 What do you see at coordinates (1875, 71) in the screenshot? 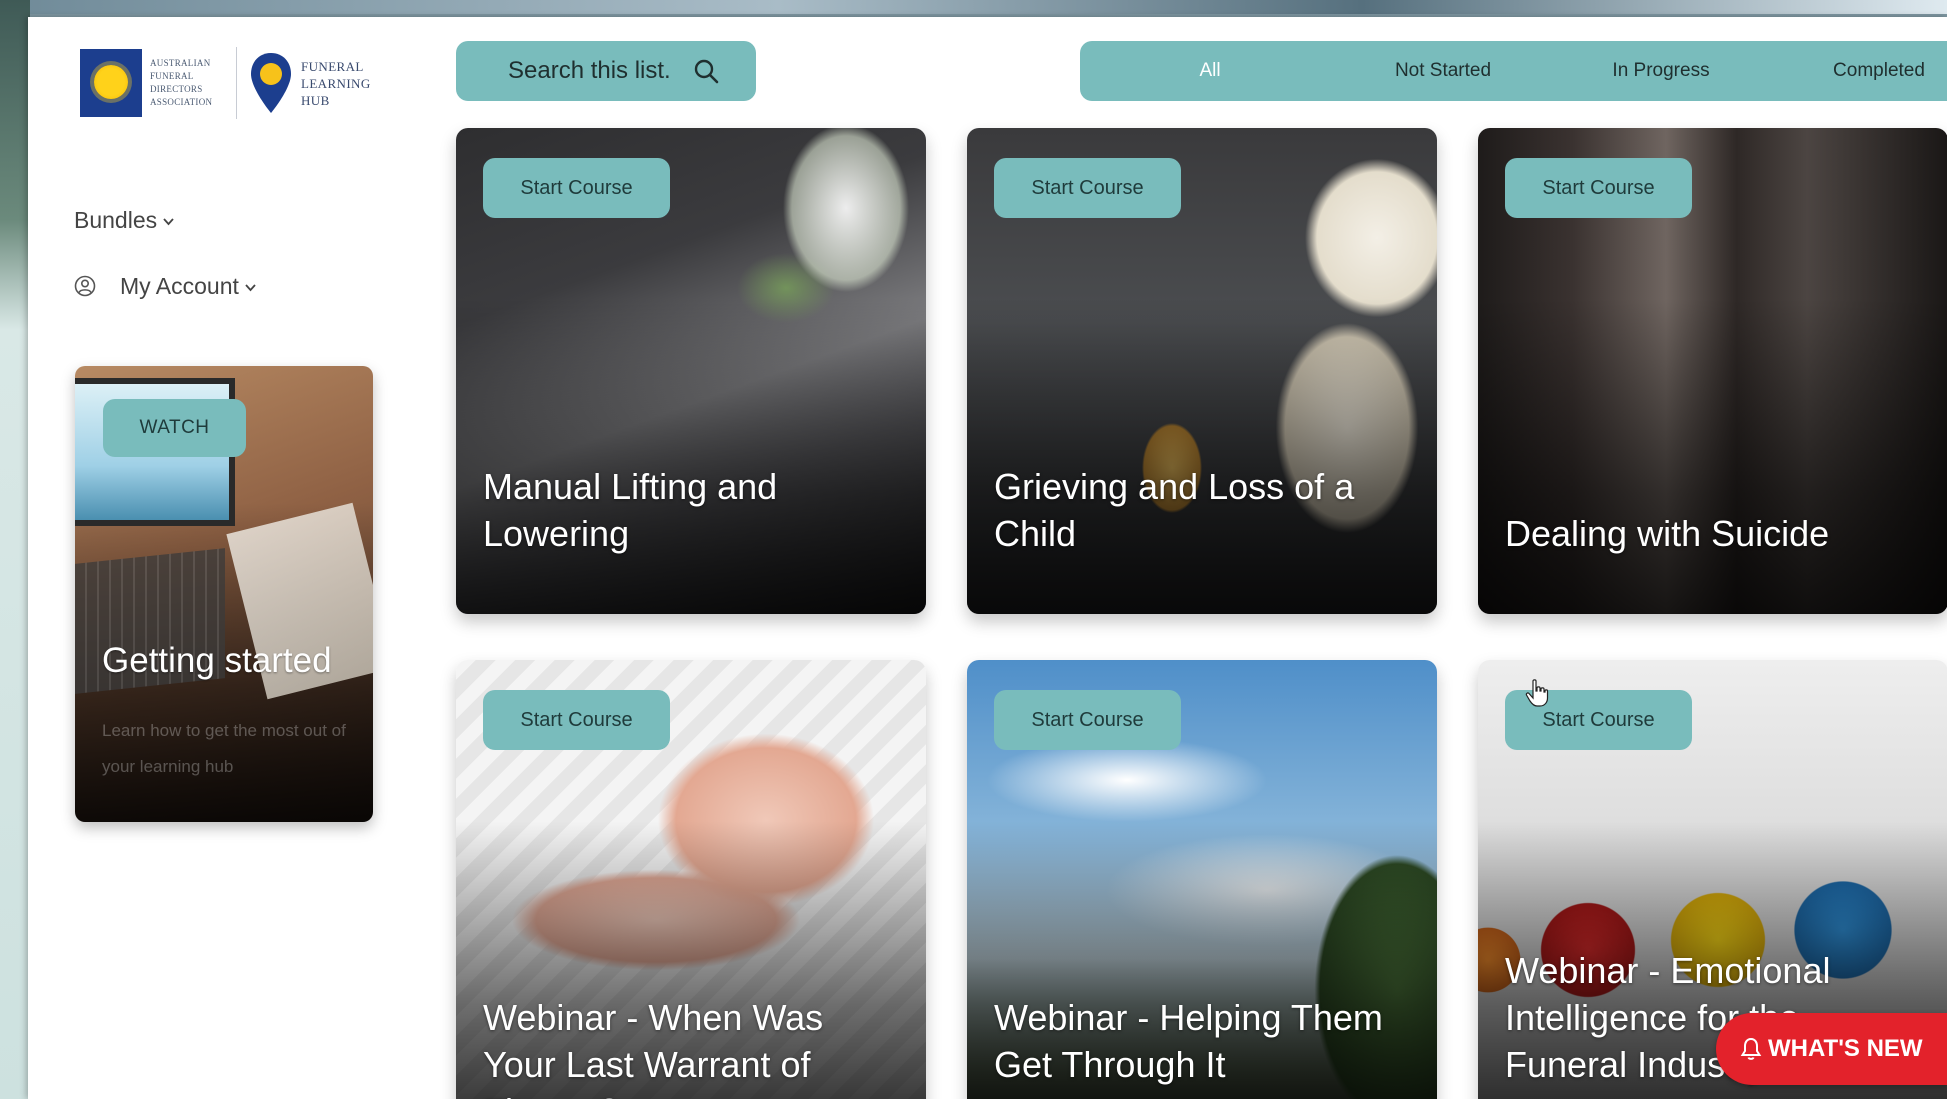
I see `filter-completed: Completed` at bounding box center [1875, 71].